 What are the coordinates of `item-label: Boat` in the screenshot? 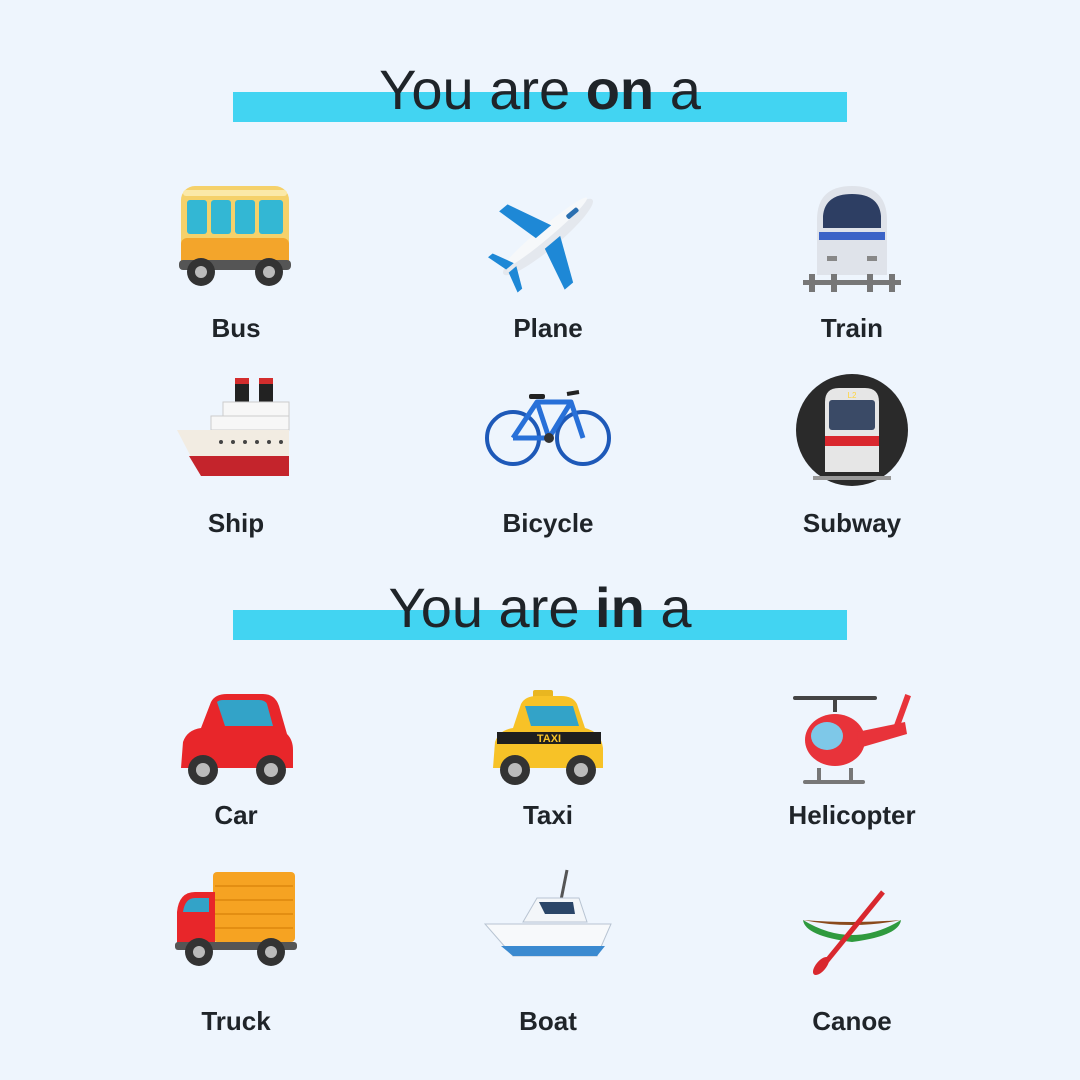 It's located at (548, 1021).